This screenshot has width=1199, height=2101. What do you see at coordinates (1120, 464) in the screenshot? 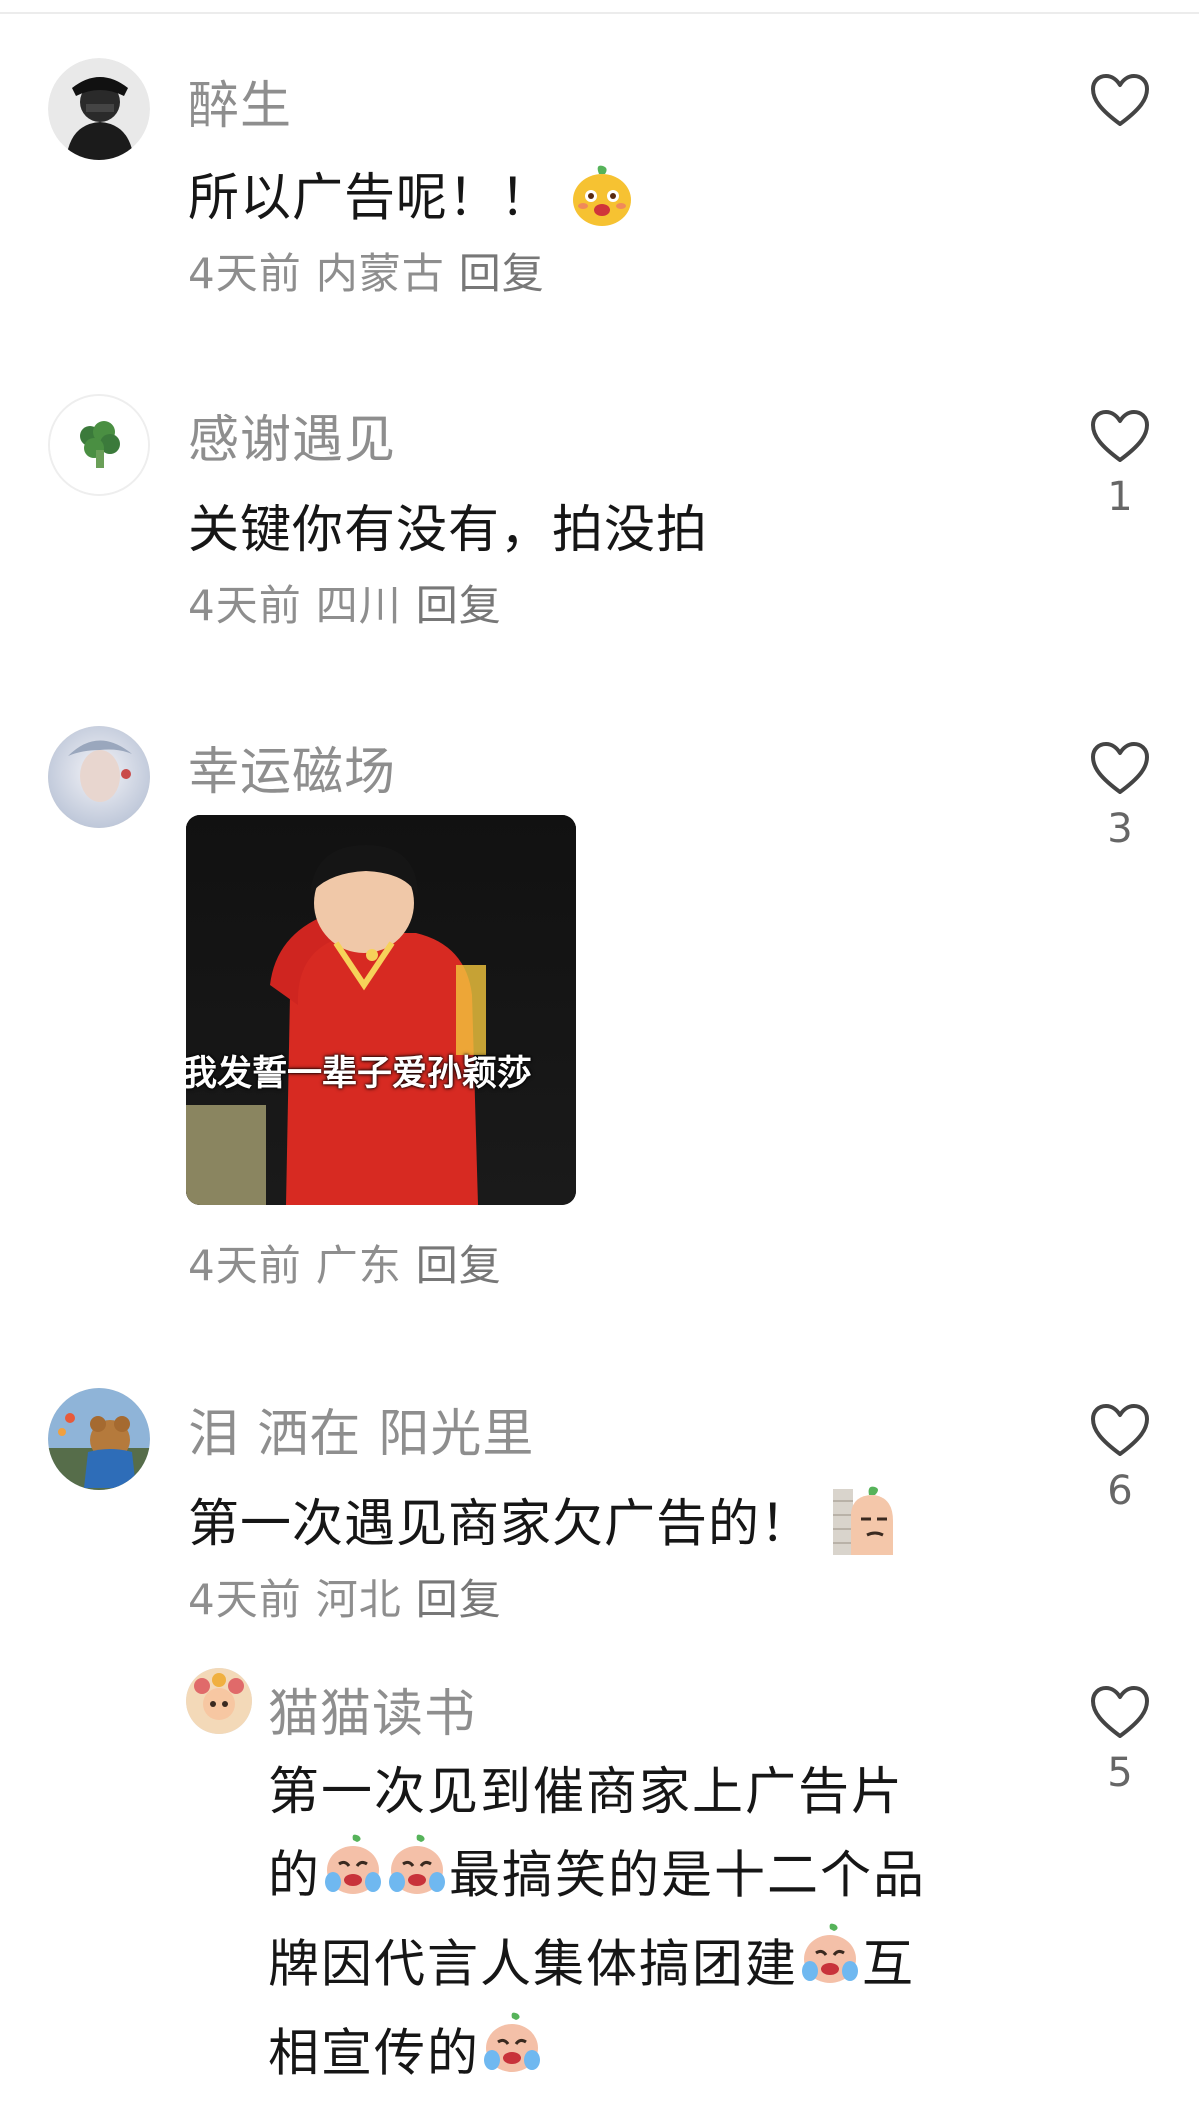
I see `like-button: 1` at bounding box center [1120, 464].